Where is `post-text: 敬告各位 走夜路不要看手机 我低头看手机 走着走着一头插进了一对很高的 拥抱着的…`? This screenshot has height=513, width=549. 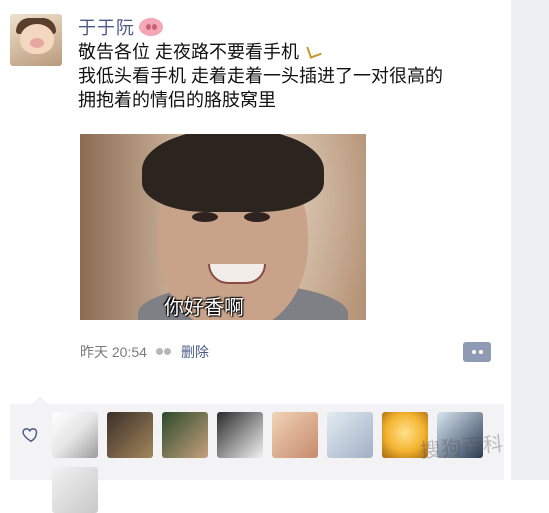 post-text: 敬告各位 走夜路不要看手机 我低头看手机 走着走着一头插进了一对很高的 拥抱着的… is located at coordinates (288, 76).